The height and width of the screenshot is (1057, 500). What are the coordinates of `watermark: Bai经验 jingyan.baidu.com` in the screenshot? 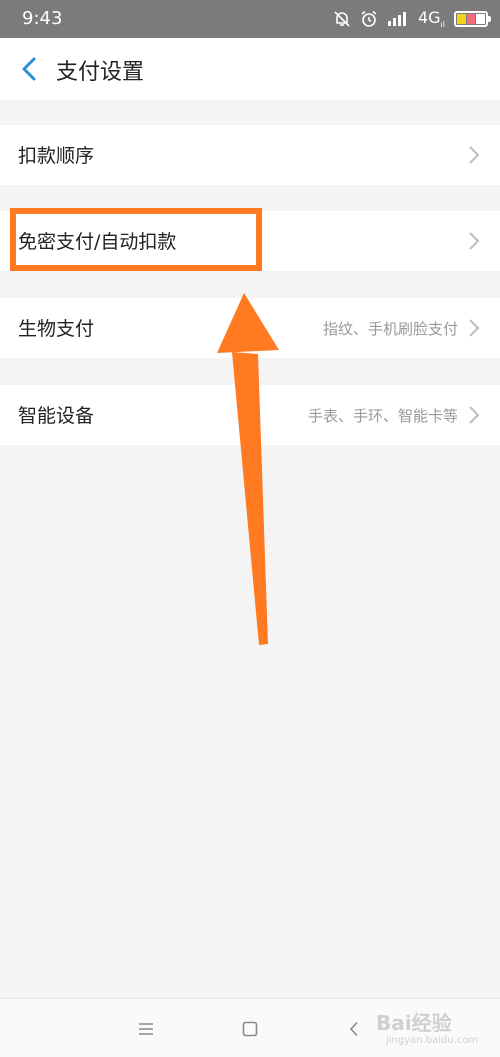 It's located at (432, 1029).